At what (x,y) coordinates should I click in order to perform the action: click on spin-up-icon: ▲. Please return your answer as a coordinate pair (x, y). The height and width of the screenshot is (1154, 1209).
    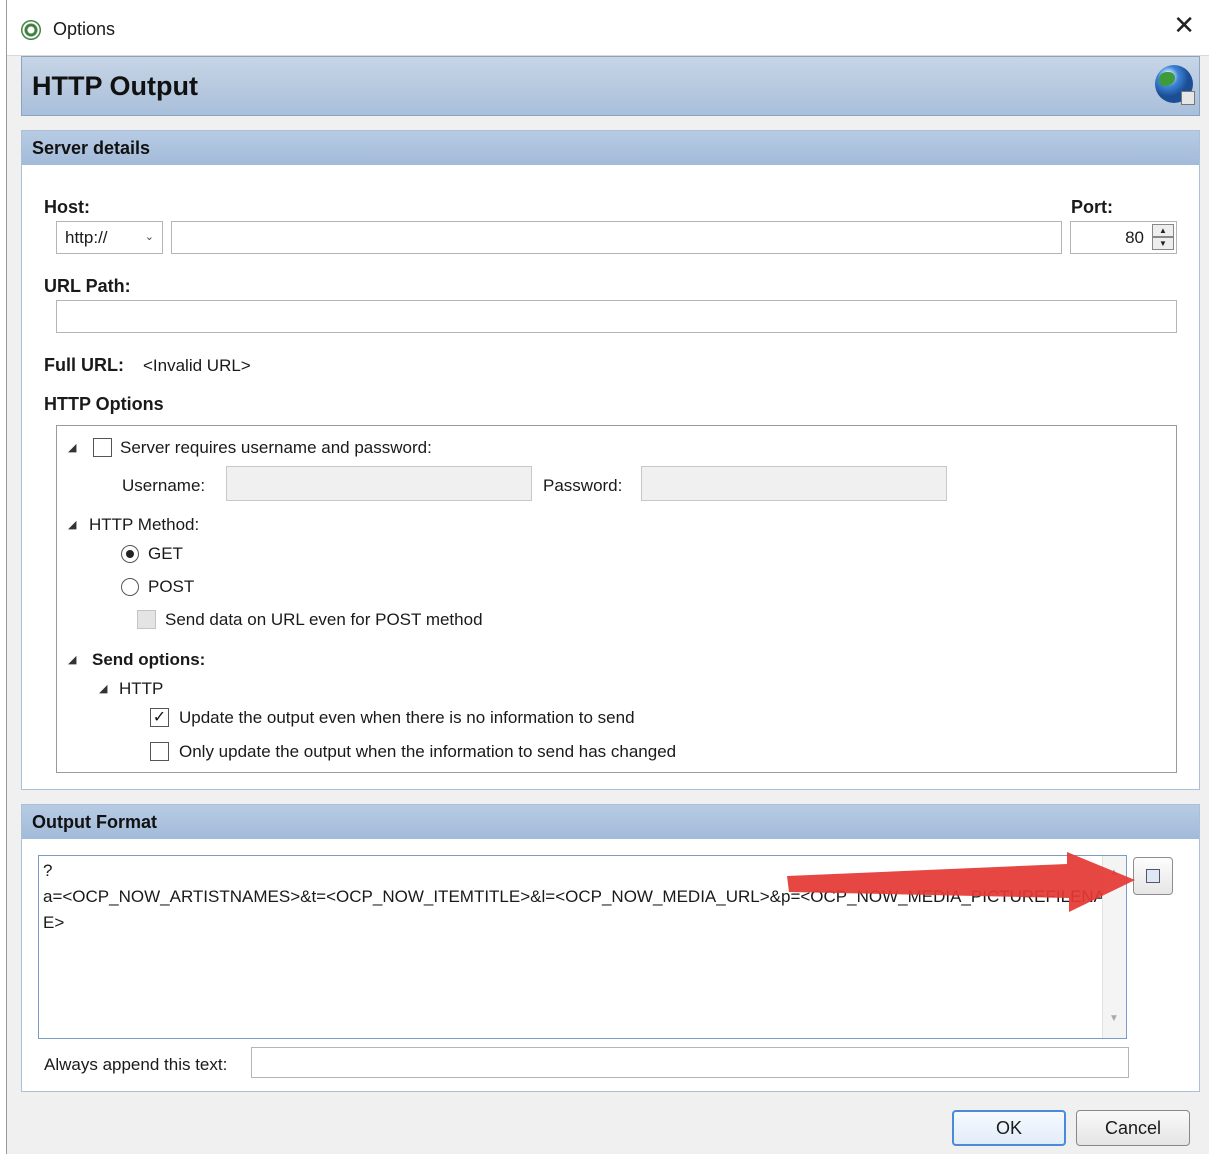
    Looking at the image, I should click on (1163, 230).